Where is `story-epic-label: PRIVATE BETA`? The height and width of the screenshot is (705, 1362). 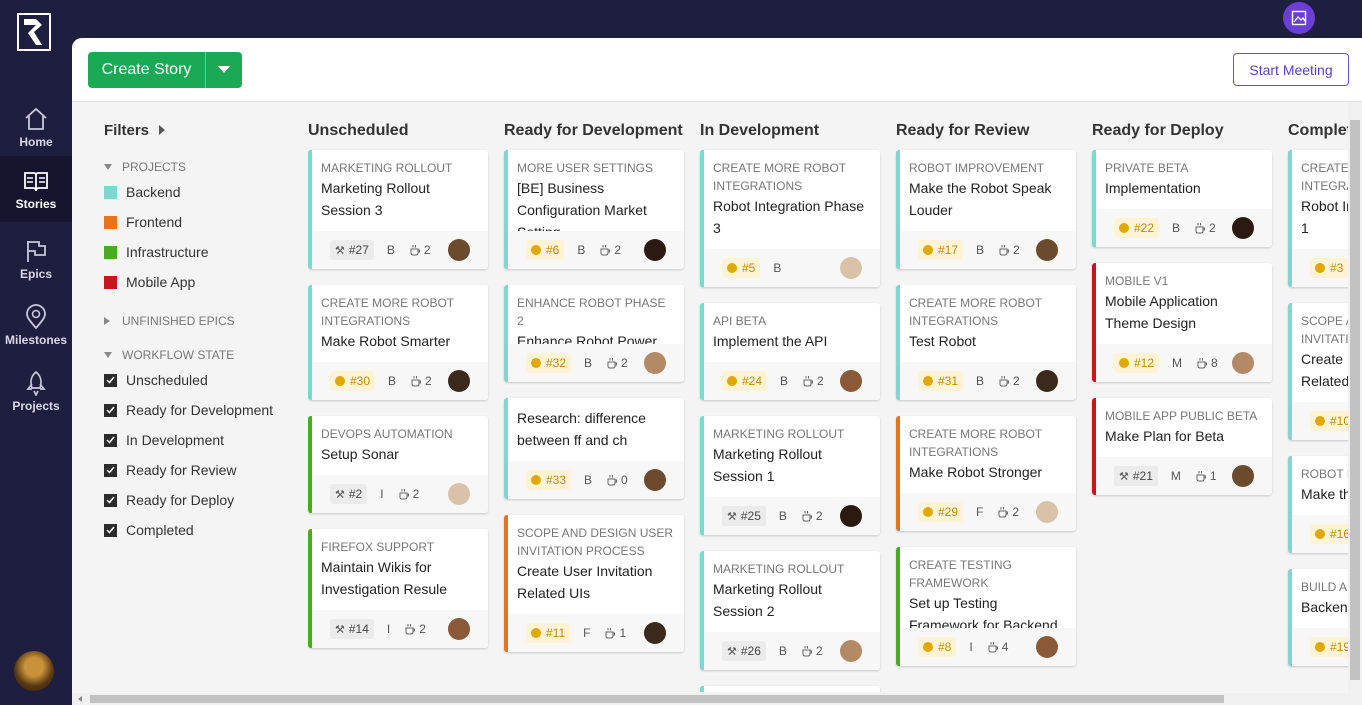 story-epic-label: PRIVATE BETA is located at coordinates (1184, 168).